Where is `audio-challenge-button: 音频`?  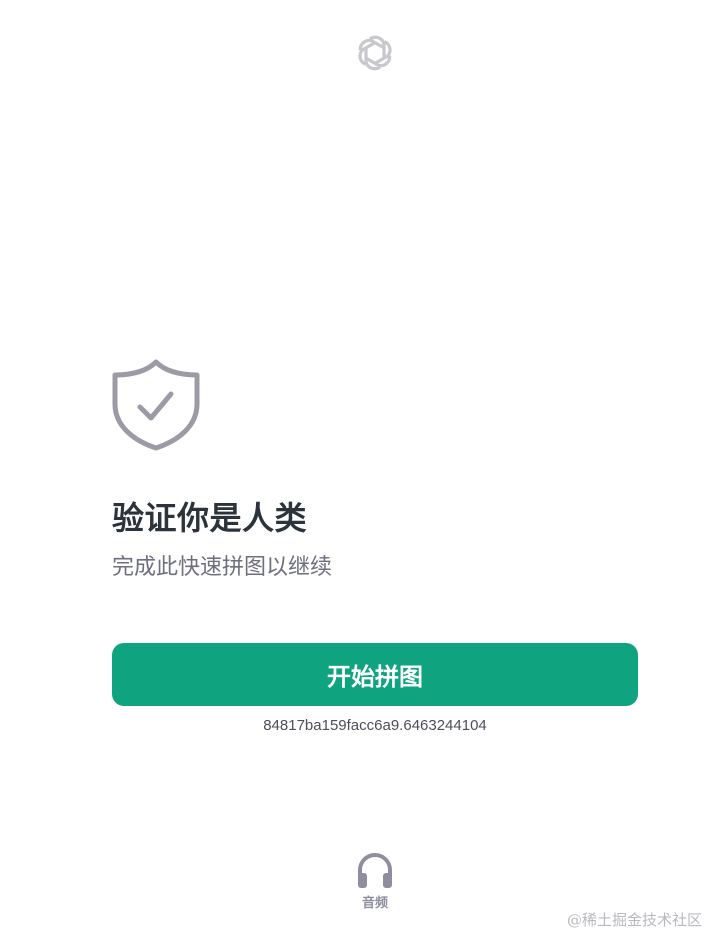 audio-challenge-button: 音频 is located at coordinates (375, 883).